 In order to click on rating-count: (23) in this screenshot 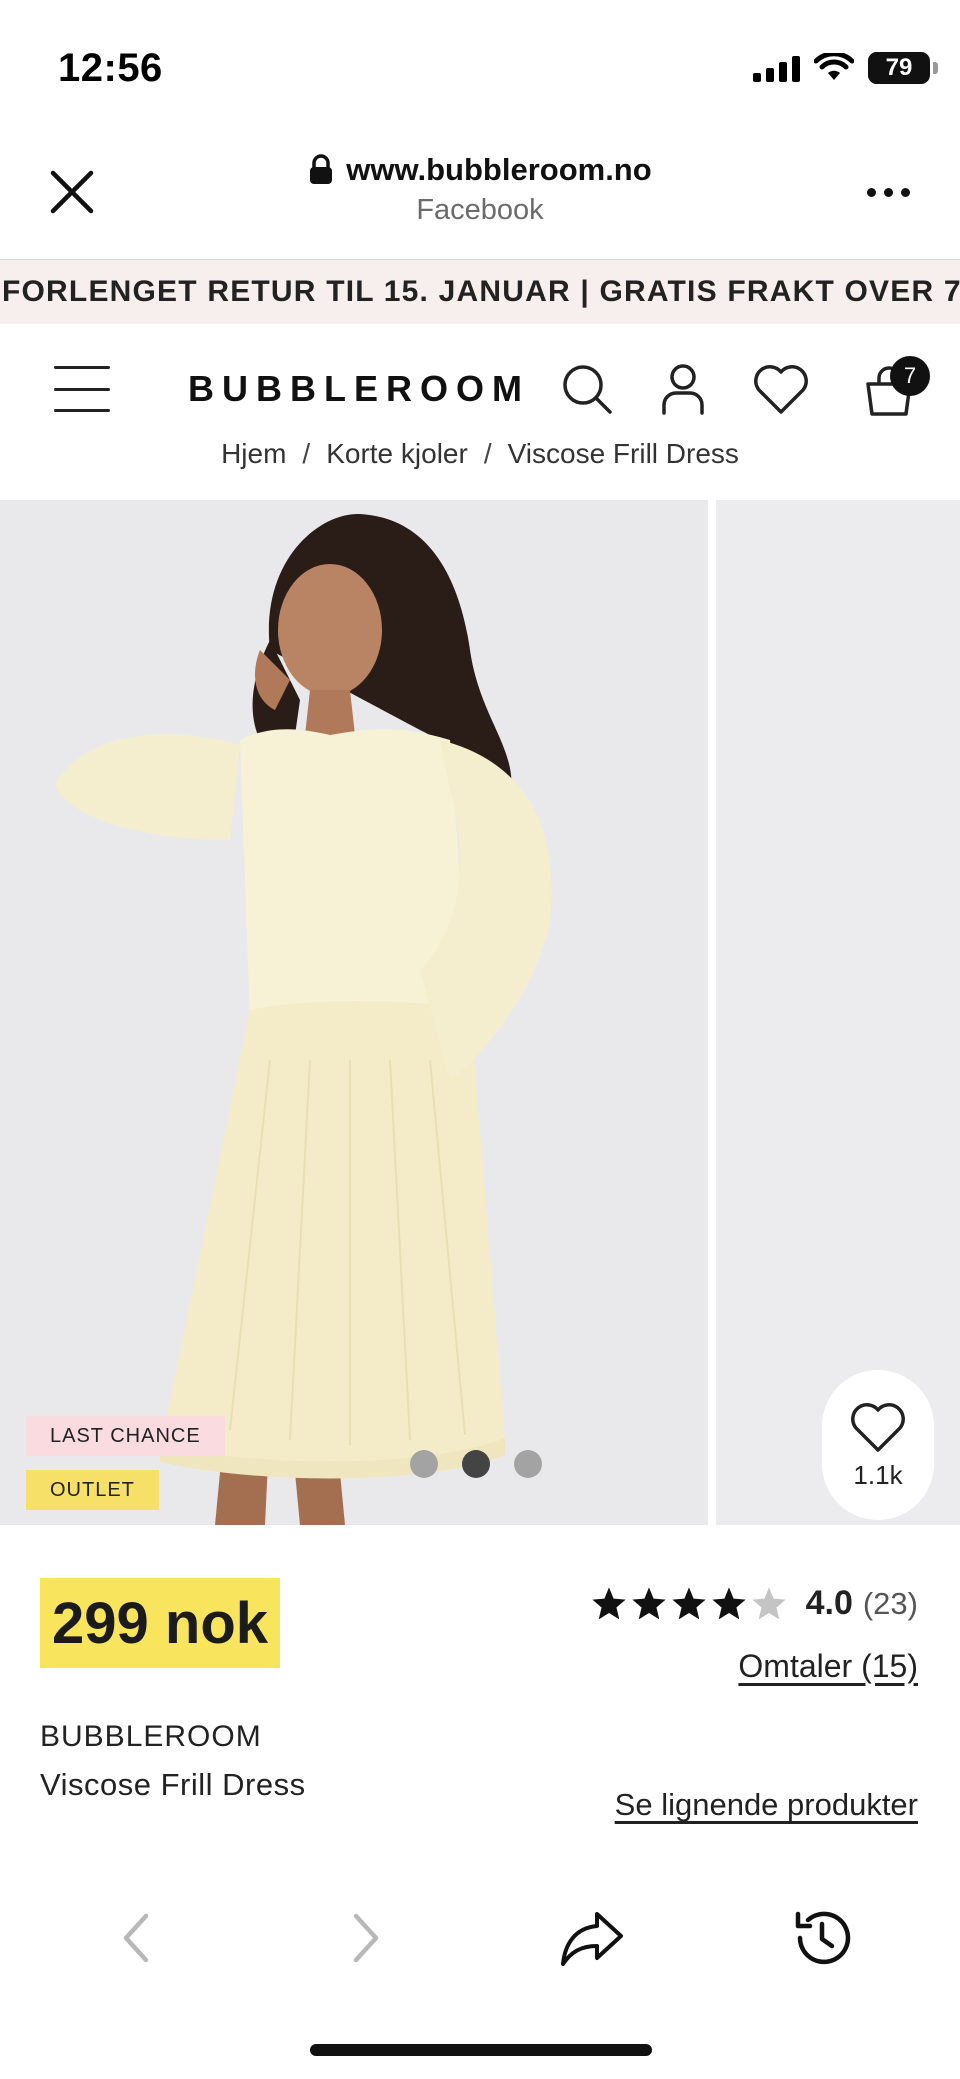, I will do `click(890, 1603)`.